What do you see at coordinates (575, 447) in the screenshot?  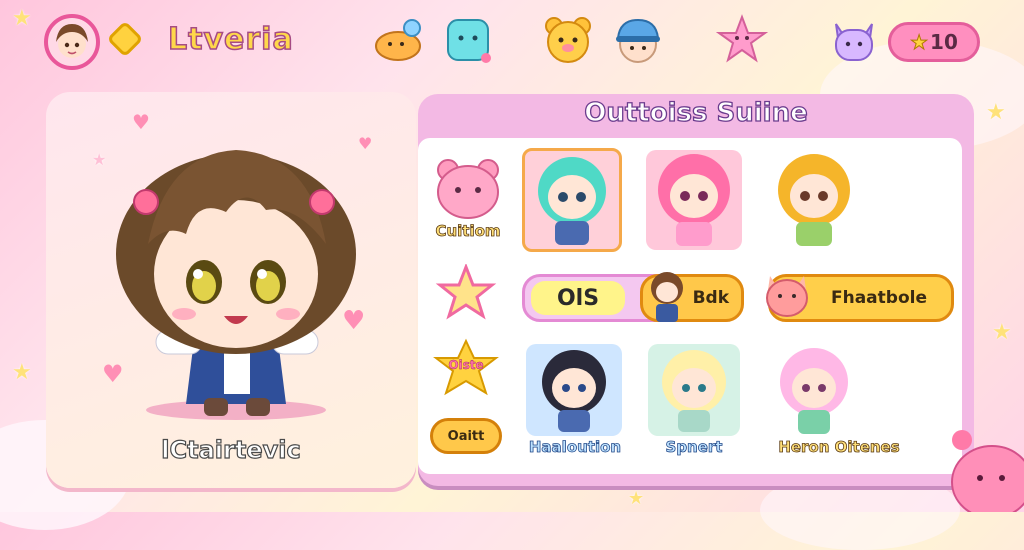 I see `slot-label-1: Haaloution` at bounding box center [575, 447].